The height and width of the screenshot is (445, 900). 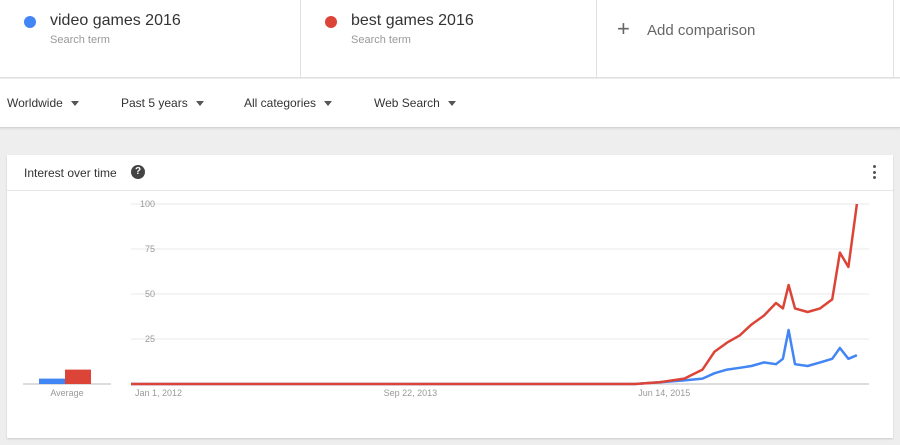 I want to click on search-term-card-2: best games 2016 Search term, so click(x=449, y=39).